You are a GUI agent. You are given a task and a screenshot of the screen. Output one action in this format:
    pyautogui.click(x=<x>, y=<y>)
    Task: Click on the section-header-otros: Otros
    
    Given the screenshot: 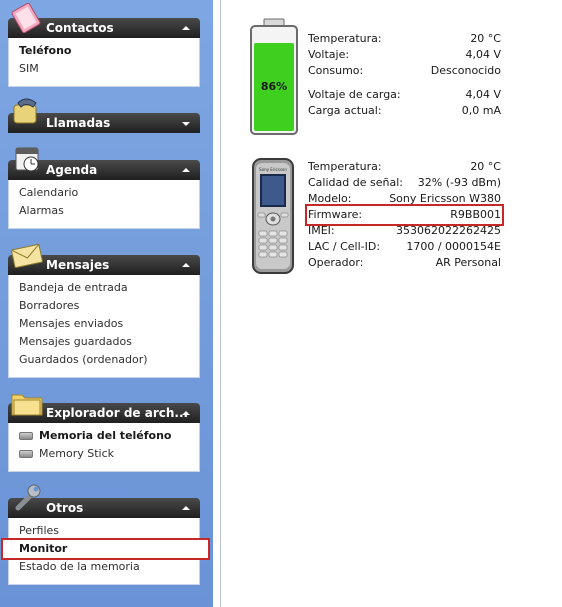 What is the action you would take?
    pyautogui.click(x=104, y=501)
    